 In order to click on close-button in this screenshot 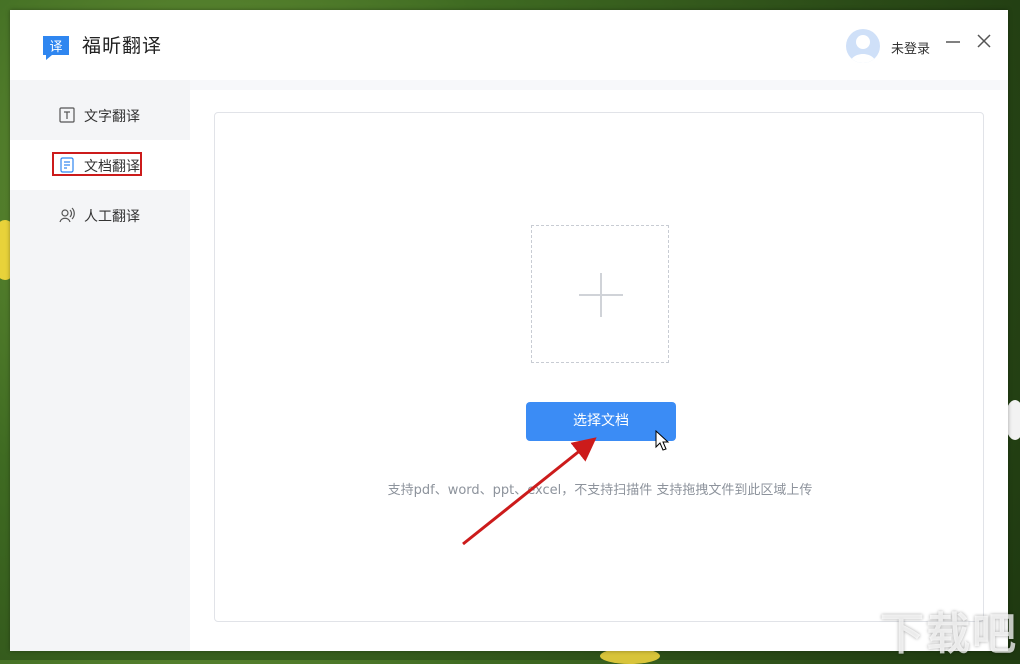, I will do `click(984, 41)`.